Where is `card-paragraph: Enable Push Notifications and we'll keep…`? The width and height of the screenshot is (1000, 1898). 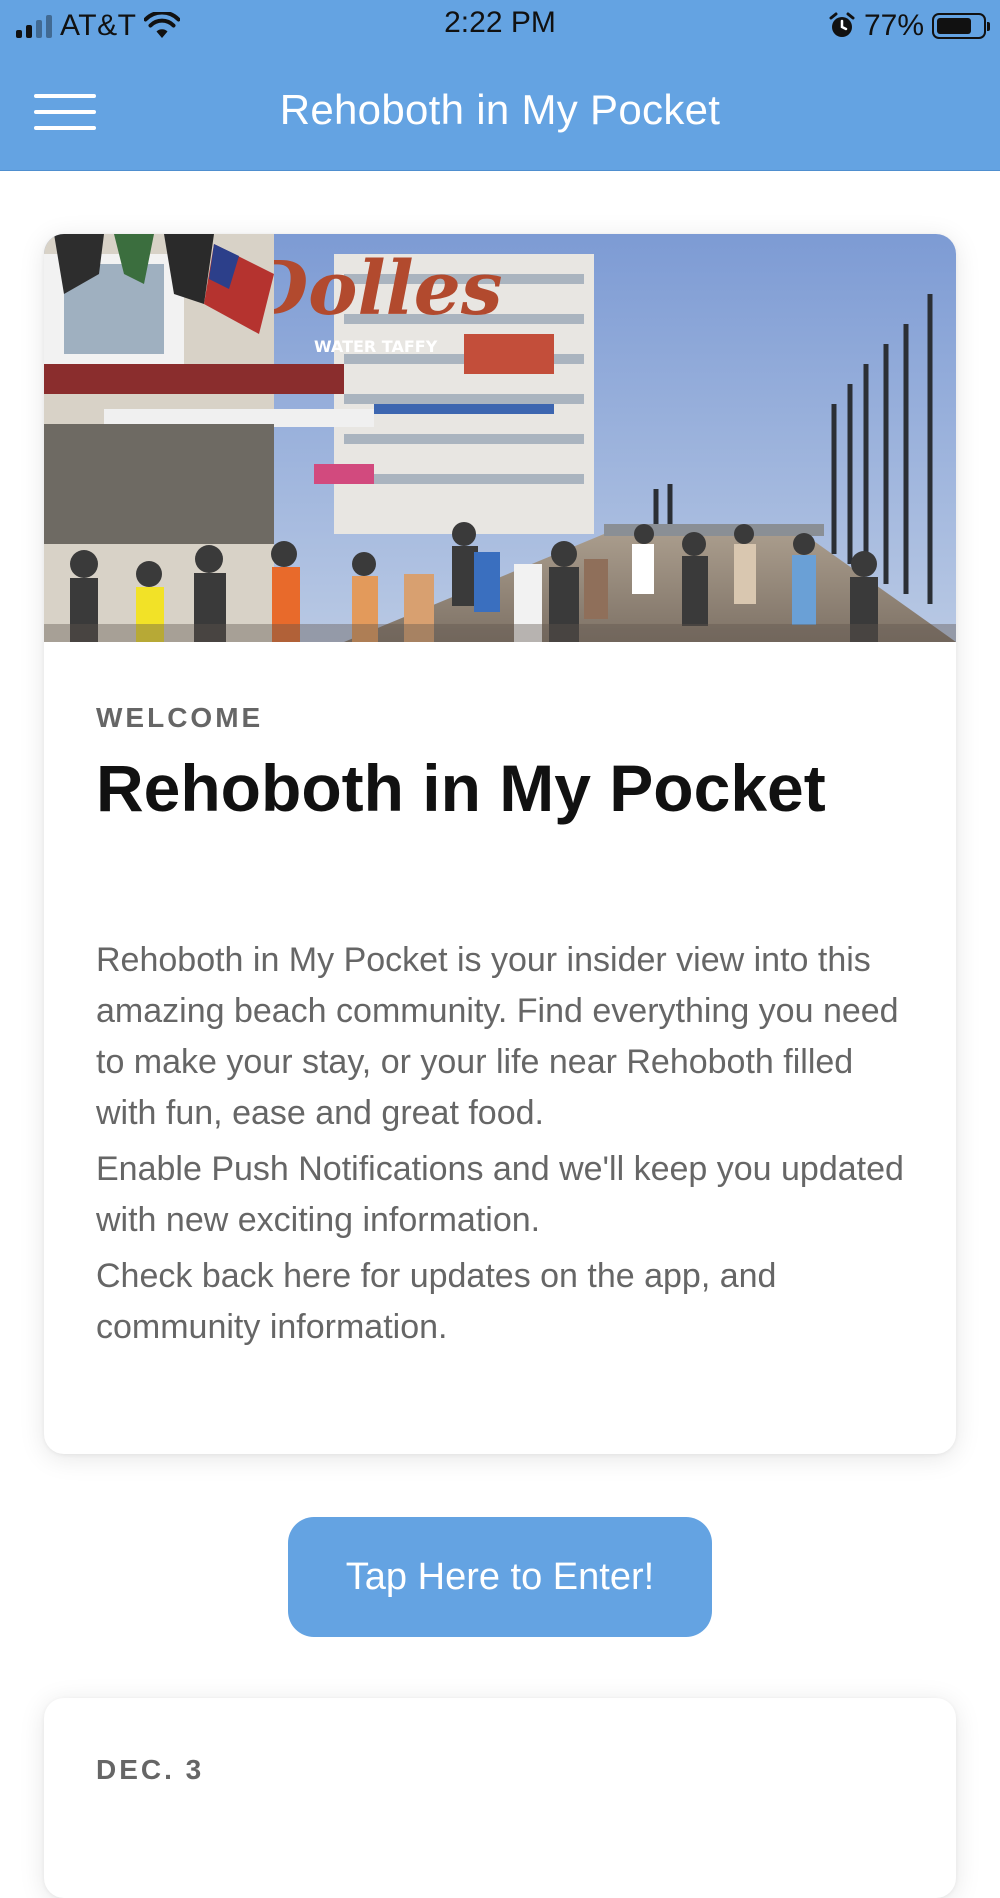
card-paragraph: Enable Push Notifications and we'll keep… is located at coordinates (500, 1194).